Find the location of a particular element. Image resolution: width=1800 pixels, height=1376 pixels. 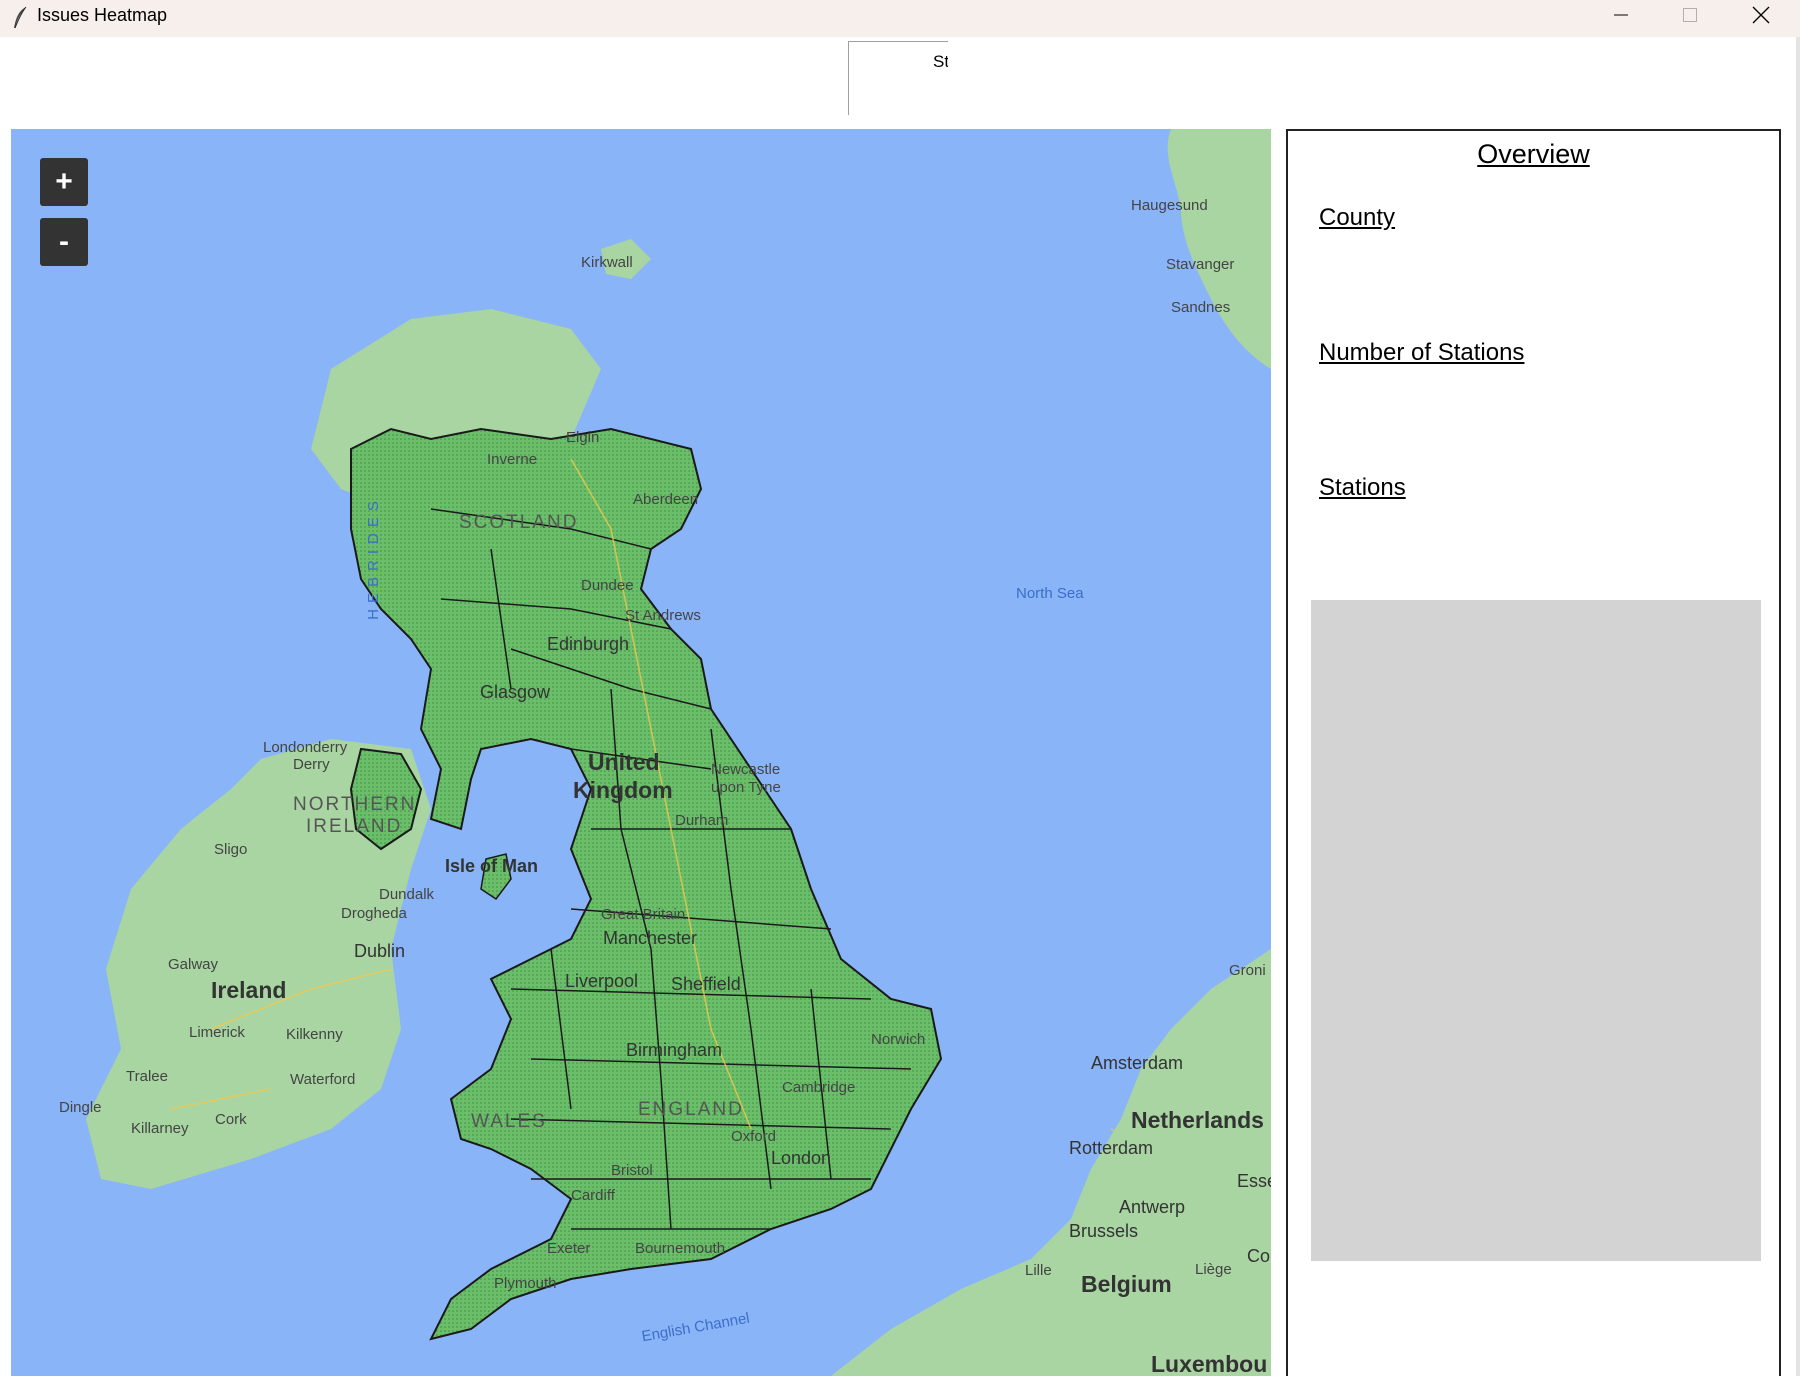

map-label-netherlands: Netherlands is located at coordinates (1197, 1120).